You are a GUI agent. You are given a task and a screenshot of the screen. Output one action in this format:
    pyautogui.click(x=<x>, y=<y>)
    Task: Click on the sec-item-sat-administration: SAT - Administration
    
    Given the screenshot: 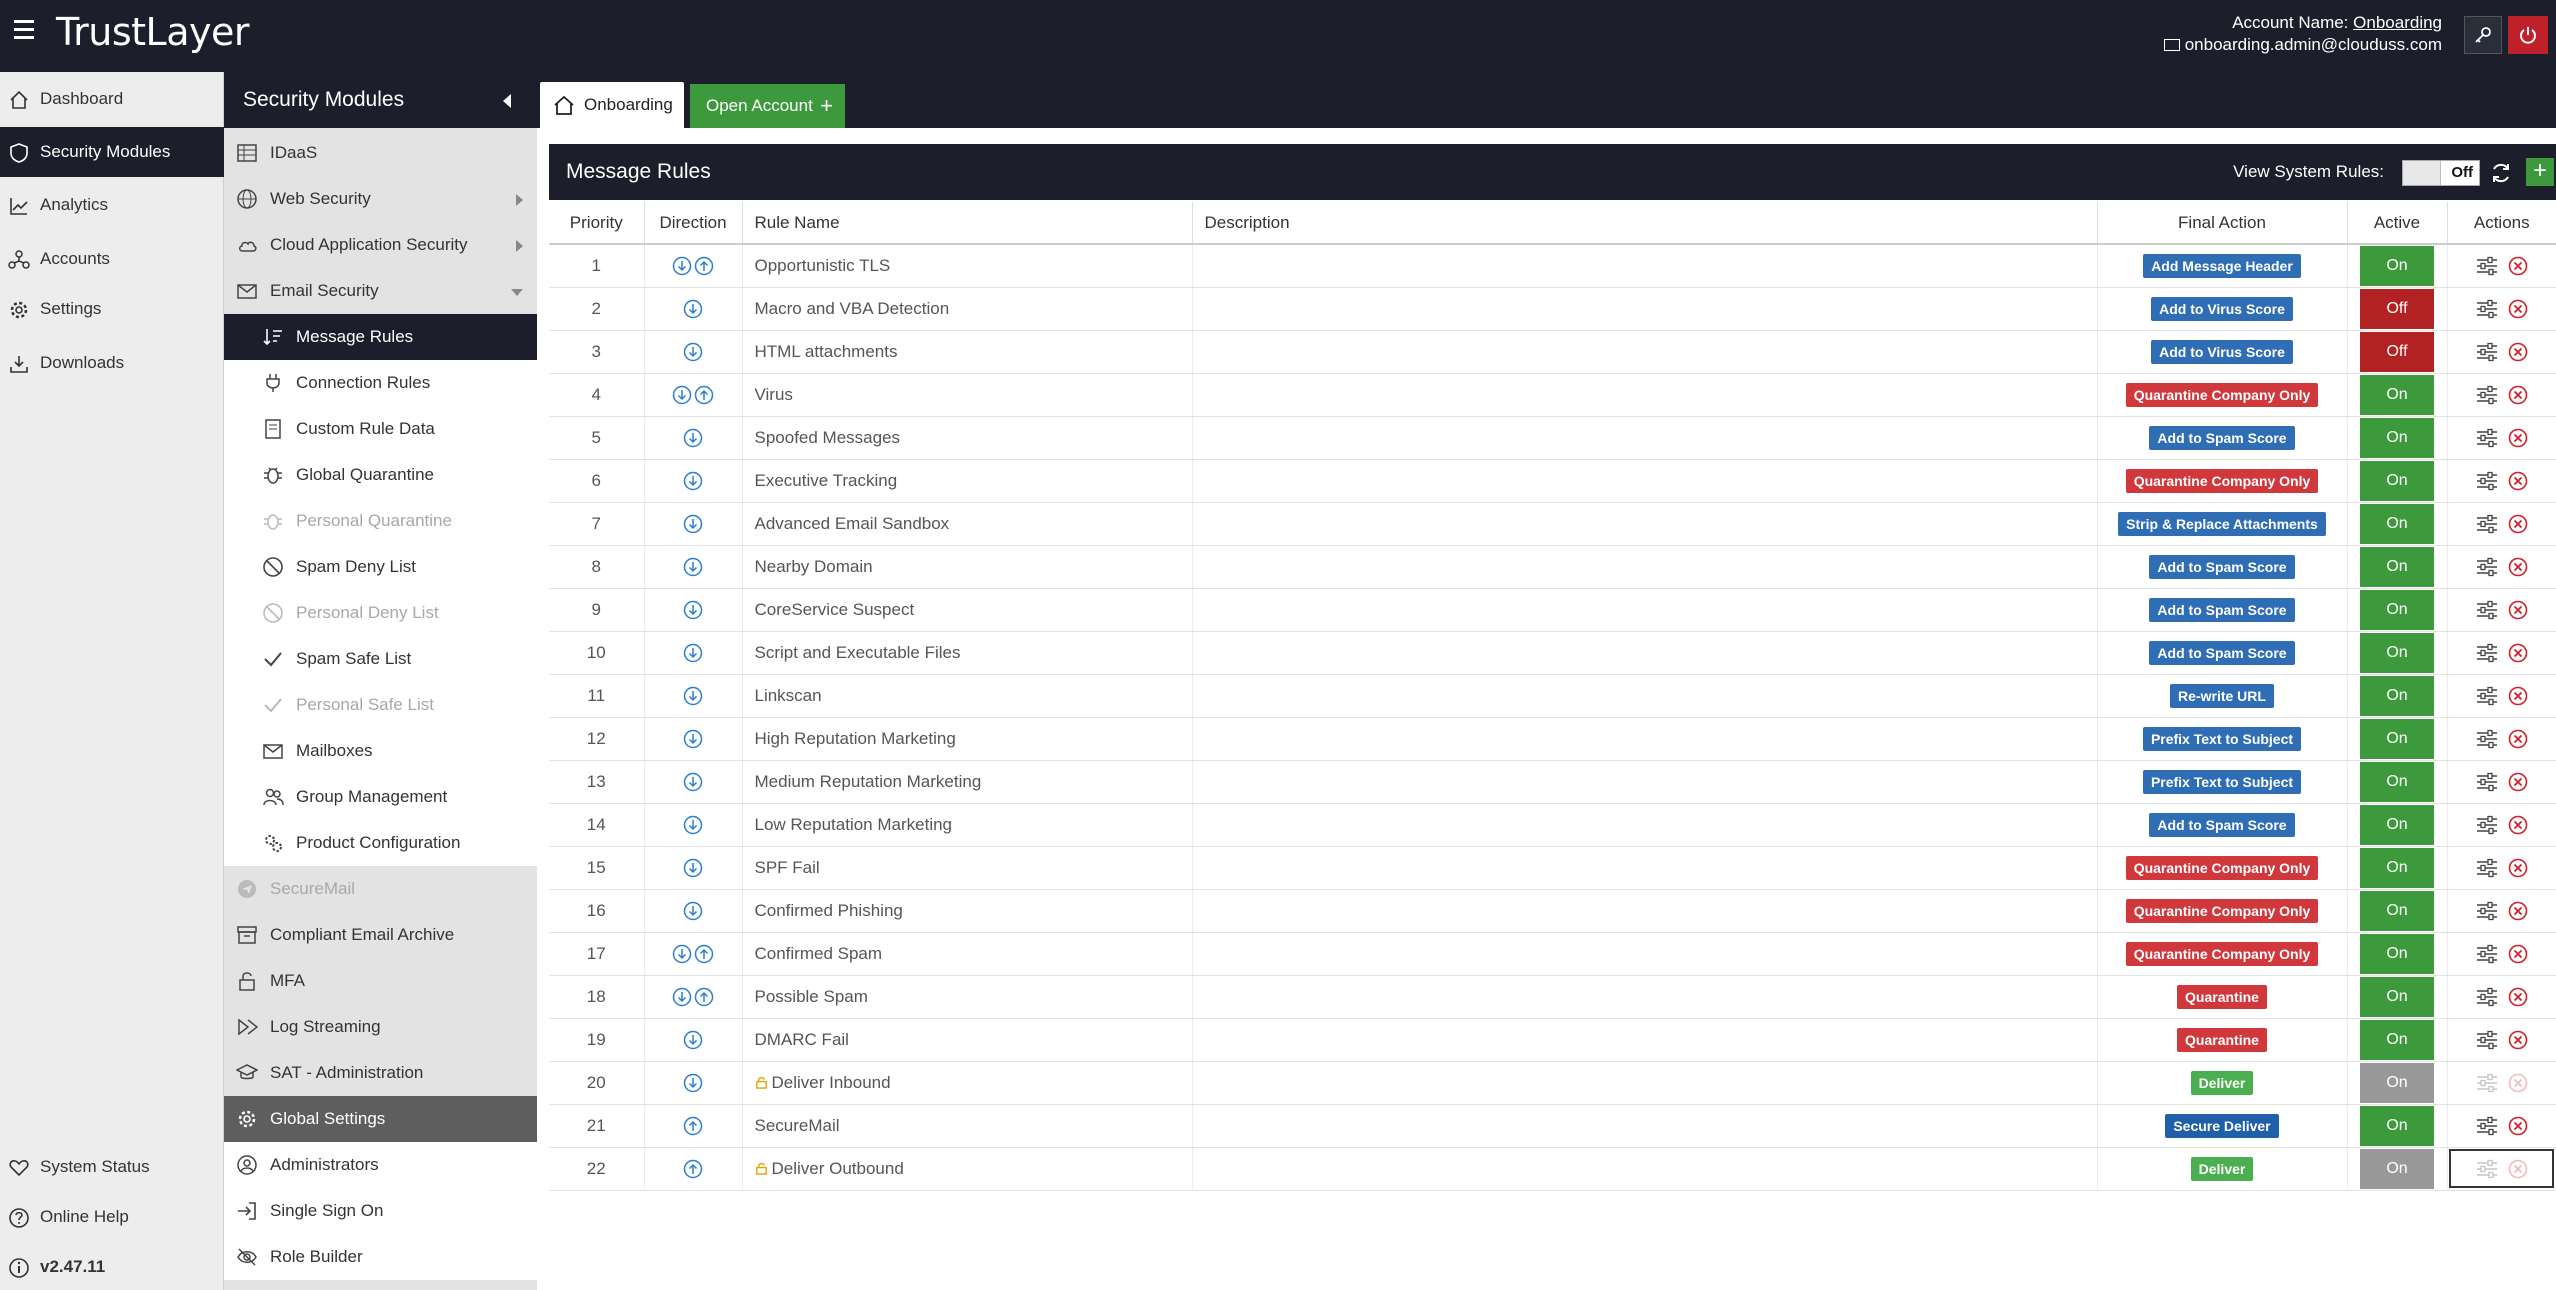 What is the action you would take?
    pyautogui.click(x=380, y=1073)
    